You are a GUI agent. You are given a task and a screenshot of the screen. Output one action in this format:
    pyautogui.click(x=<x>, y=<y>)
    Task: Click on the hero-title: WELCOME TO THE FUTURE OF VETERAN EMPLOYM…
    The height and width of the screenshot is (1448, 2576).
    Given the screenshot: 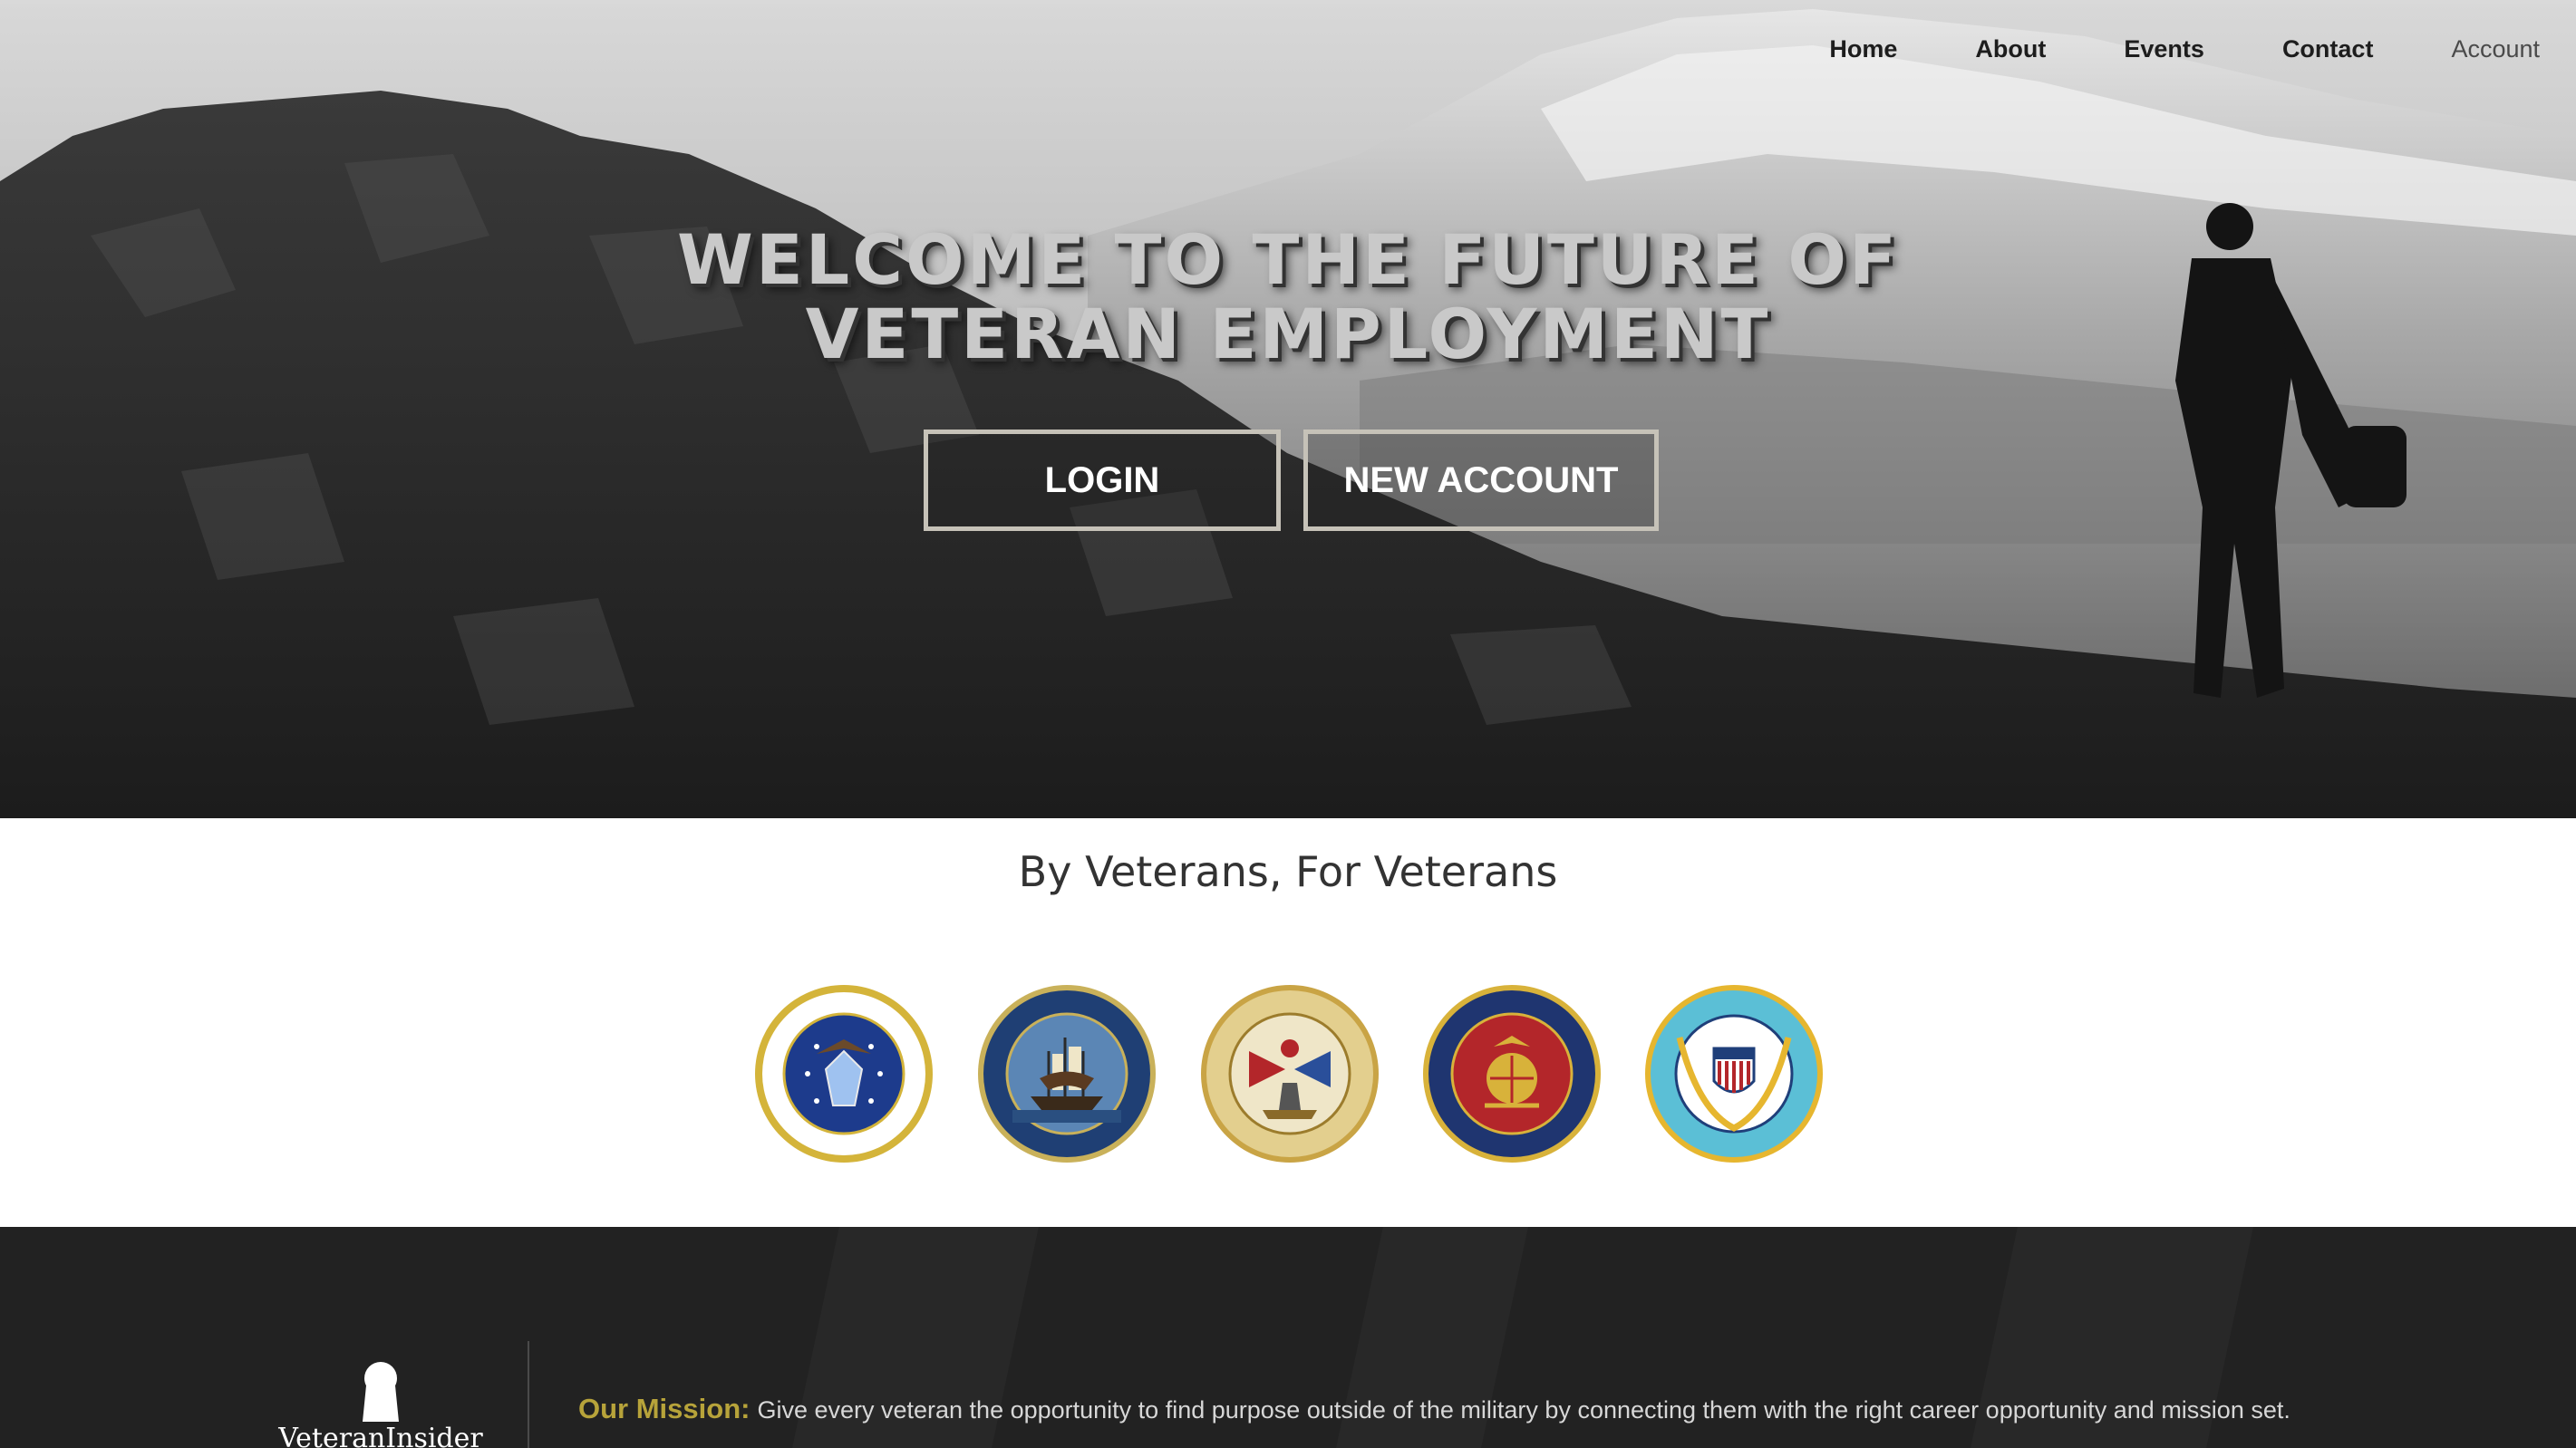 What is the action you would take?
    pyautogui.click(x=1288, y=297)
    